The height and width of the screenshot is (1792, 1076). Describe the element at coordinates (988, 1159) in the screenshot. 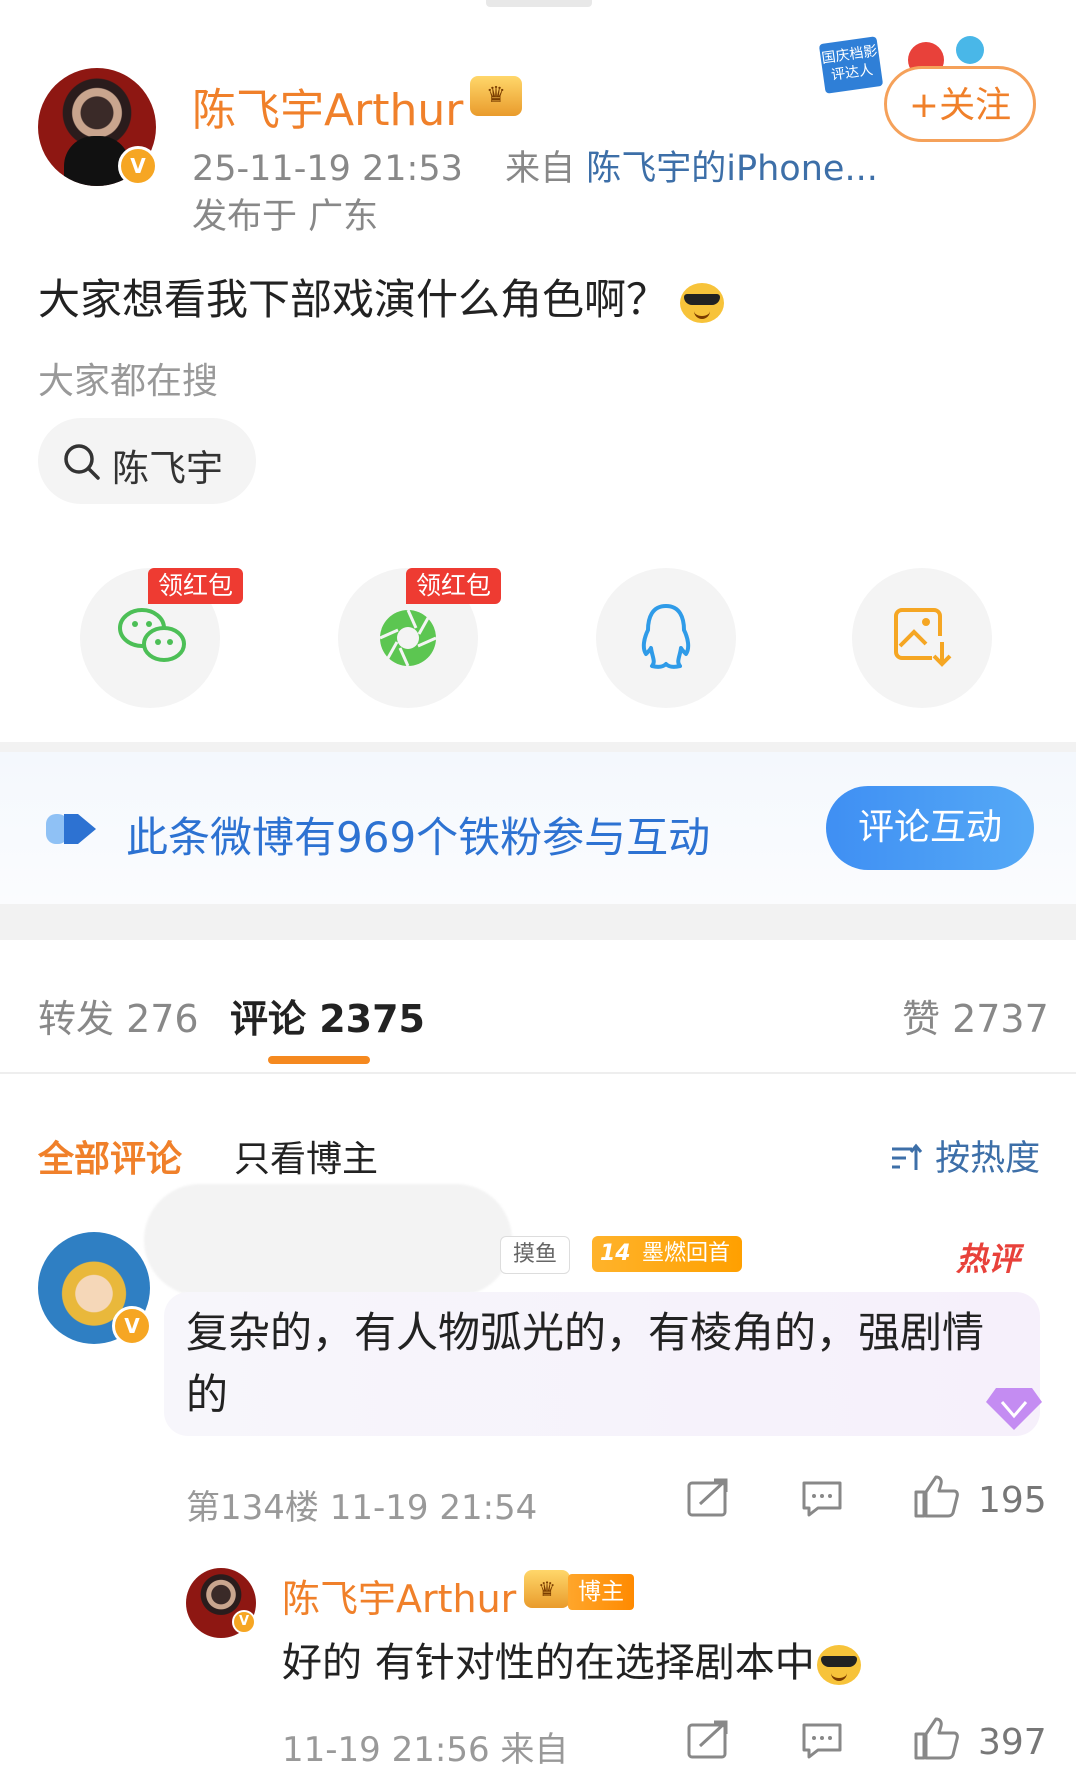

I see `sort-label: 按热度` at that location.